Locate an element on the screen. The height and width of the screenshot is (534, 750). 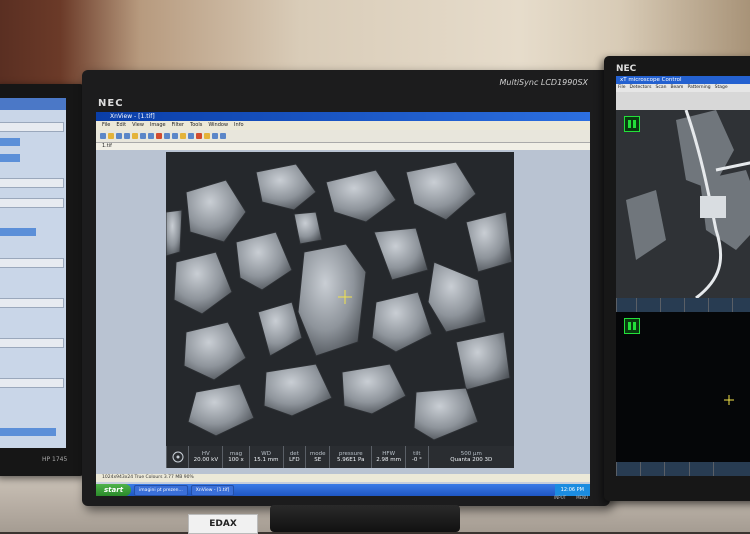
monitor-model: MultiSync LCD1990SX is located at coordinates (544, 82).